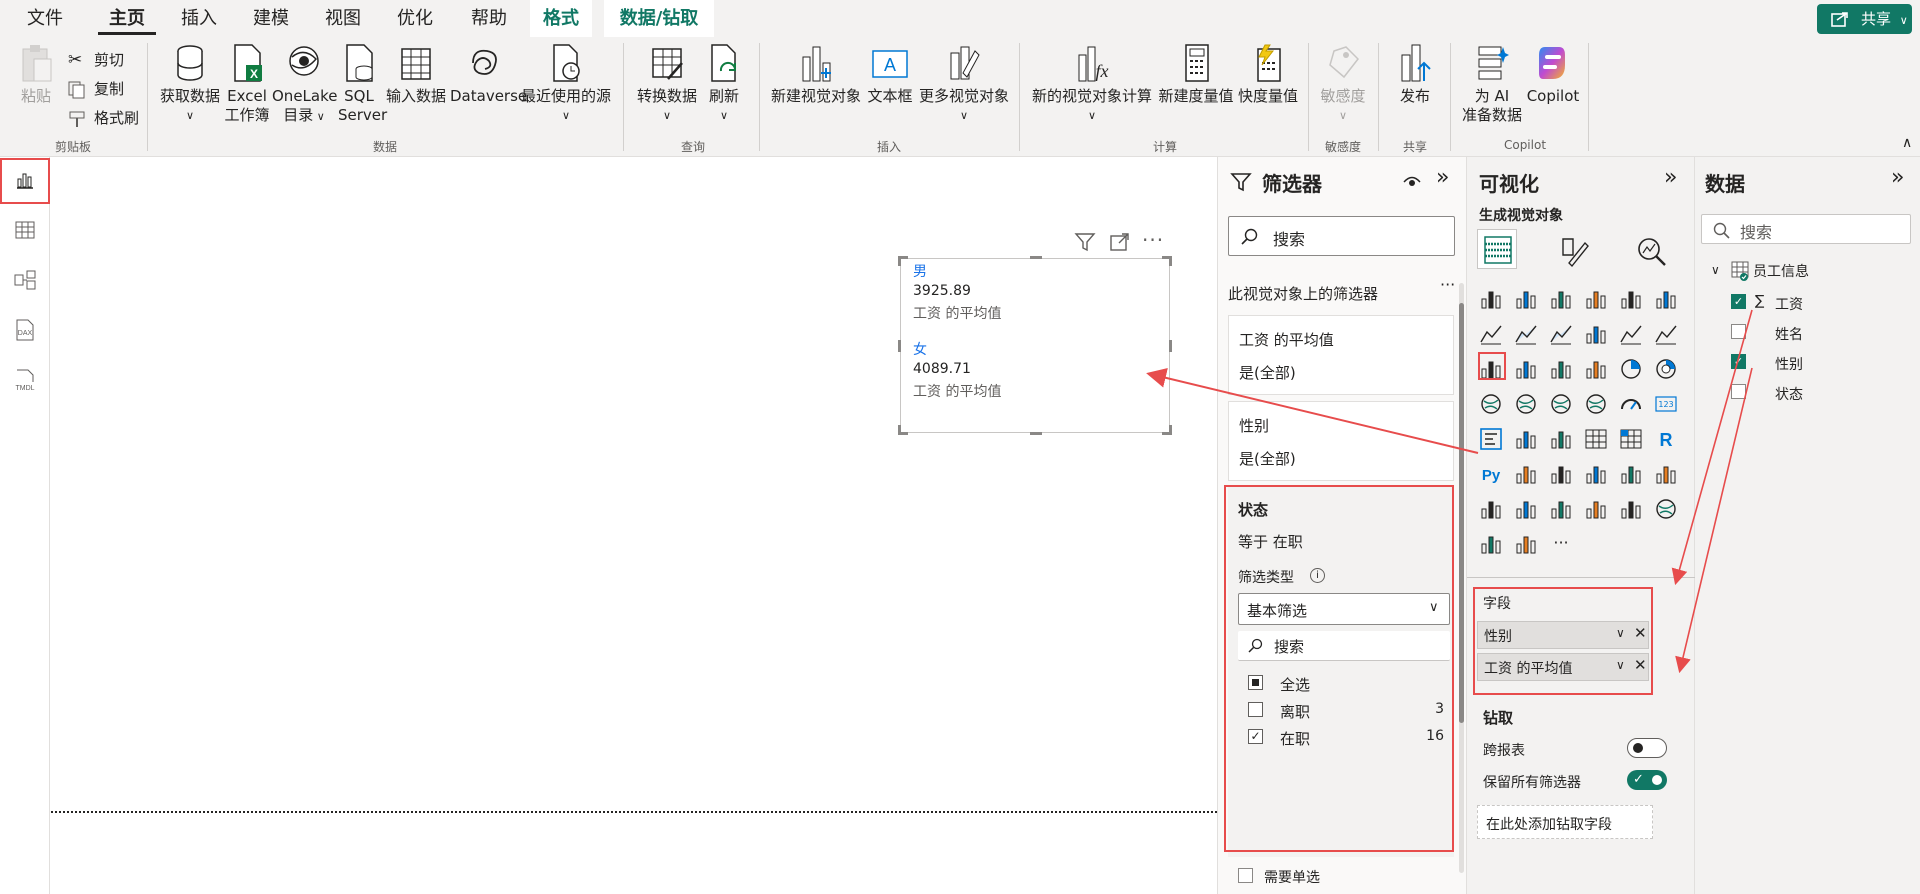 The height and width of the screenshot is (894, 1920). What do you see at coordinates (1461, 513) in the screenshot?
I see `scrollbar-thumb` at bounding box center [1461, 513].